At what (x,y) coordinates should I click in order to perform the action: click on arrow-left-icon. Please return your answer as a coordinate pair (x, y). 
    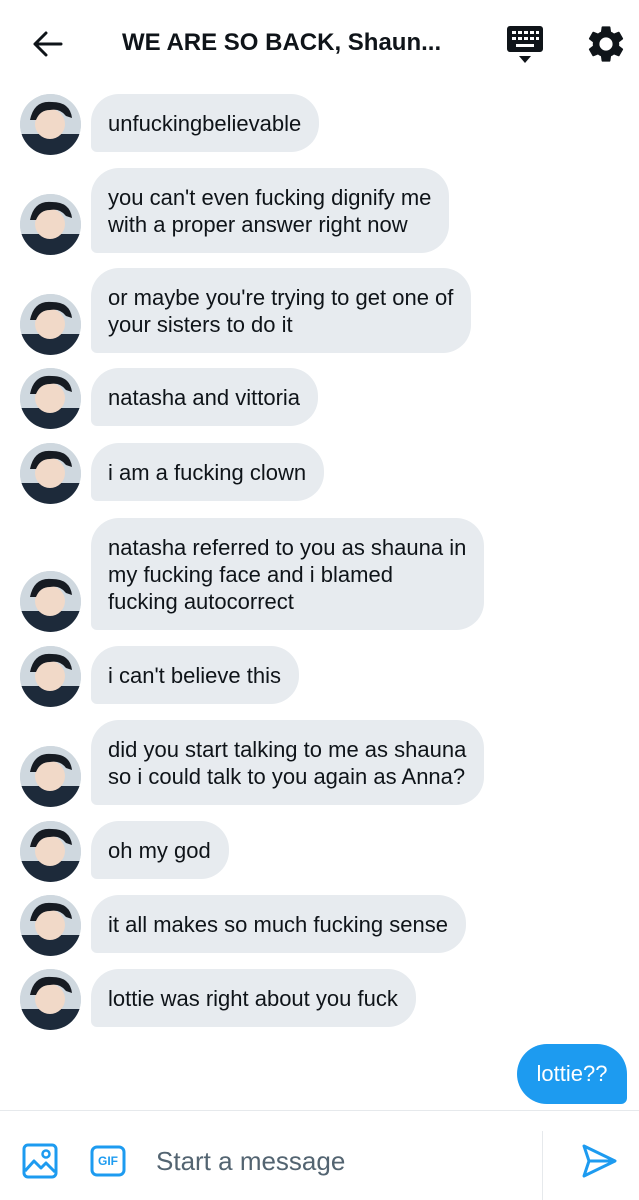
    Looking at the image, I should click on (48, 44).